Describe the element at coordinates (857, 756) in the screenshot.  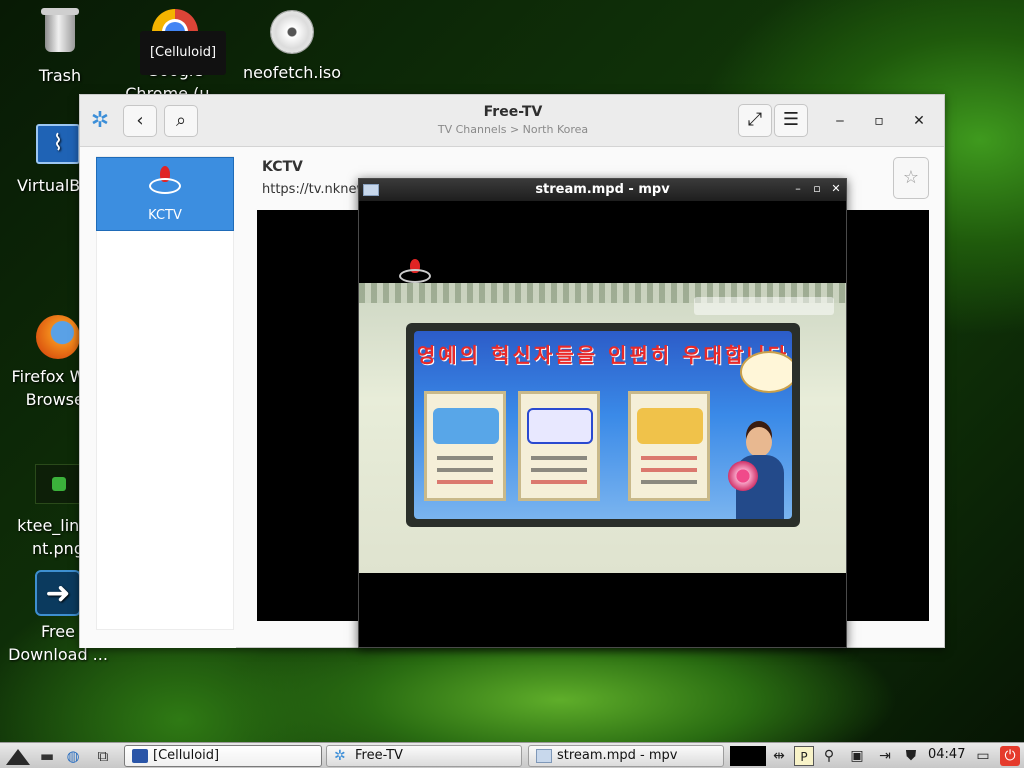
I see `package-icon: ▣` at that location.